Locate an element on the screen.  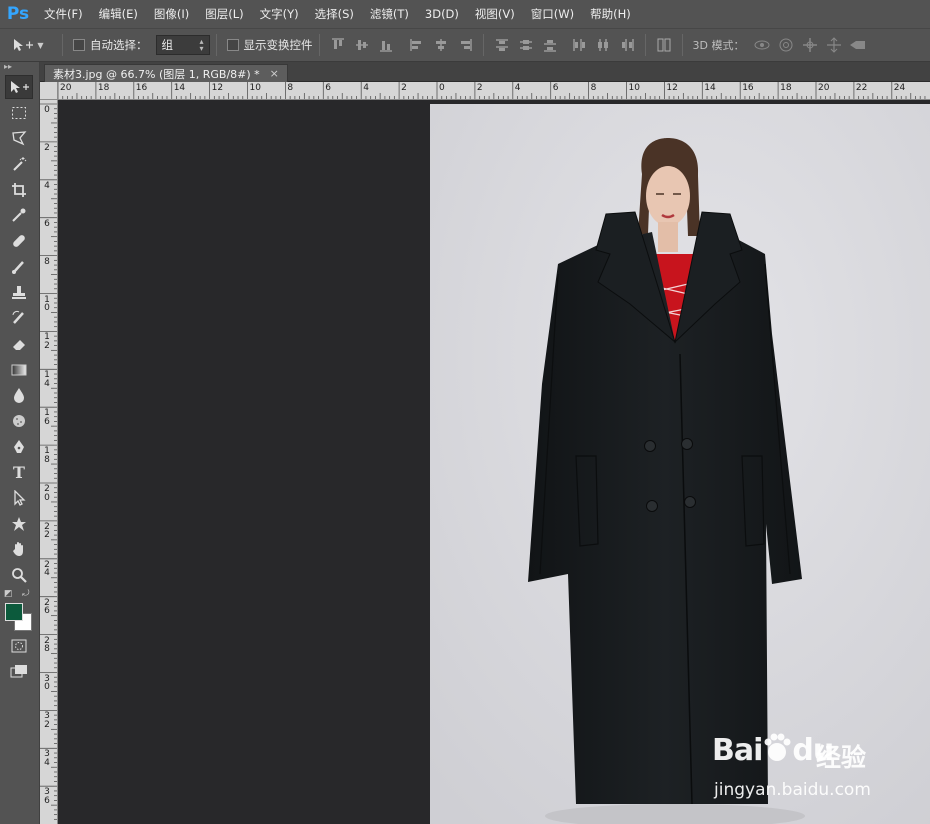
history-brush-icon is located at coordinates (18, 318).